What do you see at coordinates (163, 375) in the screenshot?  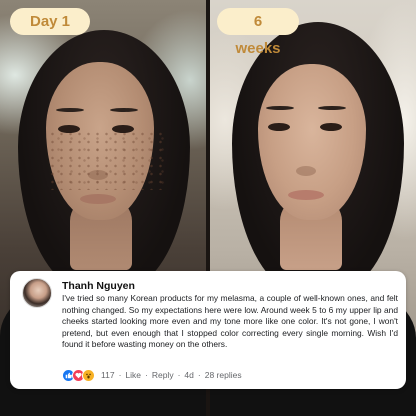 I see `reply-button: Reply` at bounding box center [163, 375].